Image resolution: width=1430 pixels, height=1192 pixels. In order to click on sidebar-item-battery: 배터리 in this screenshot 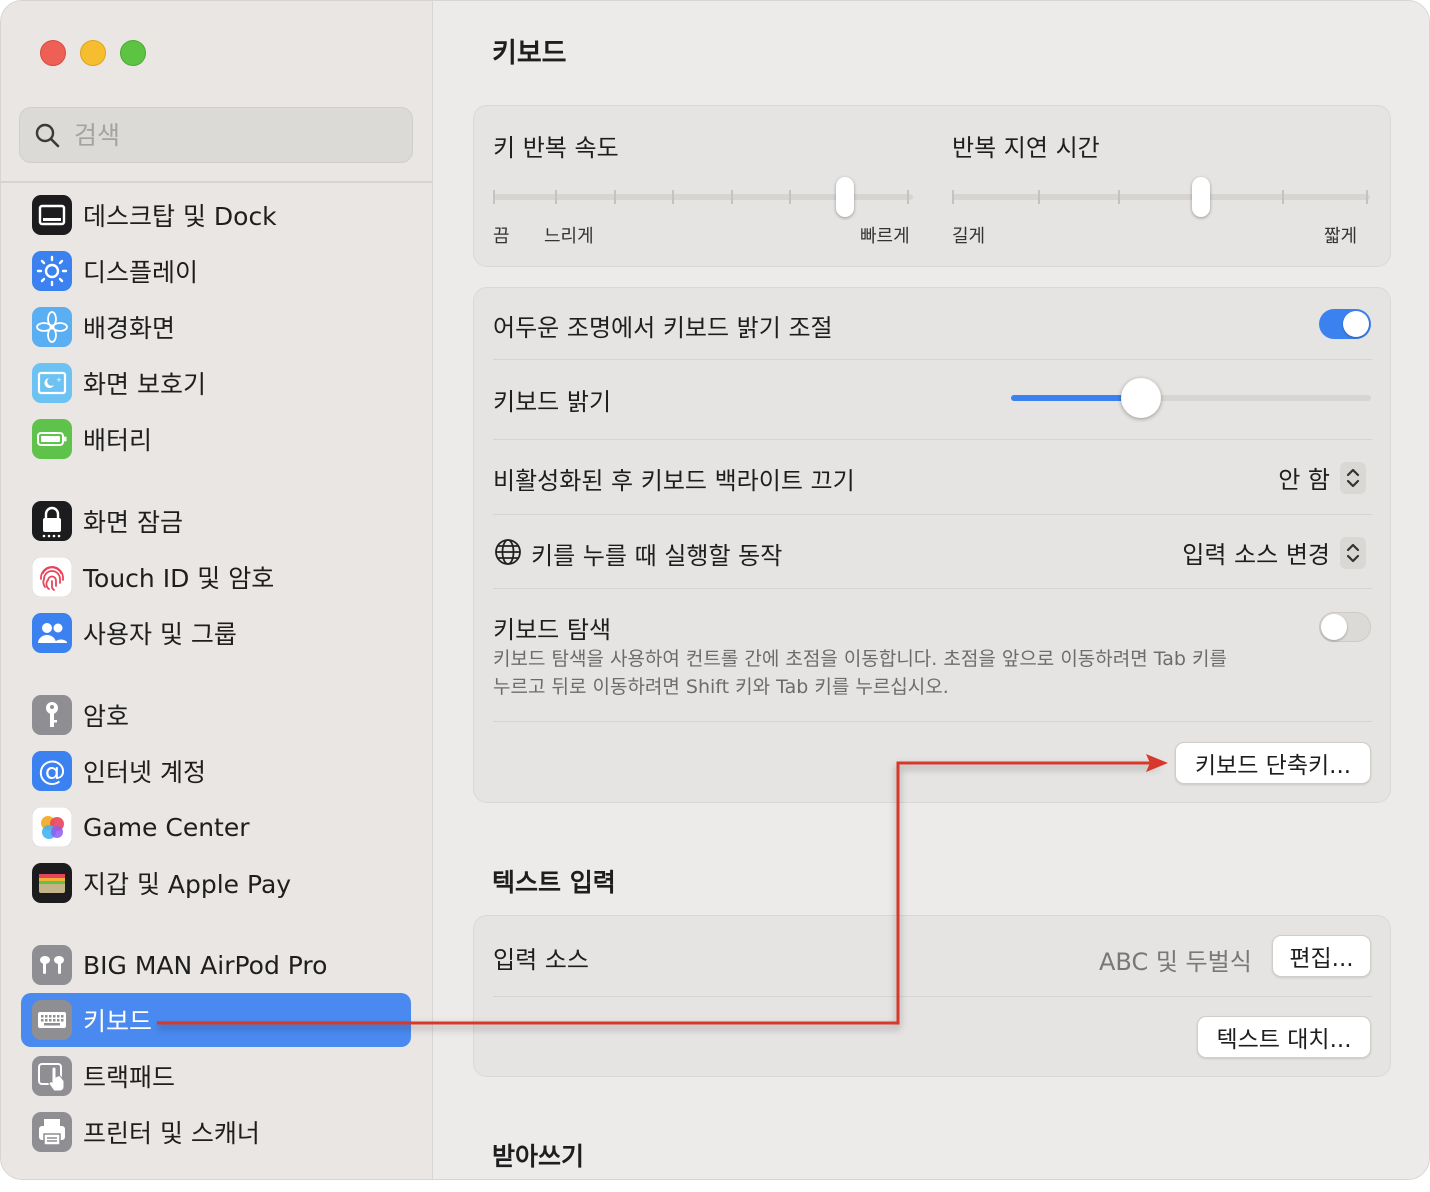, I will do `click(216, 439)`.